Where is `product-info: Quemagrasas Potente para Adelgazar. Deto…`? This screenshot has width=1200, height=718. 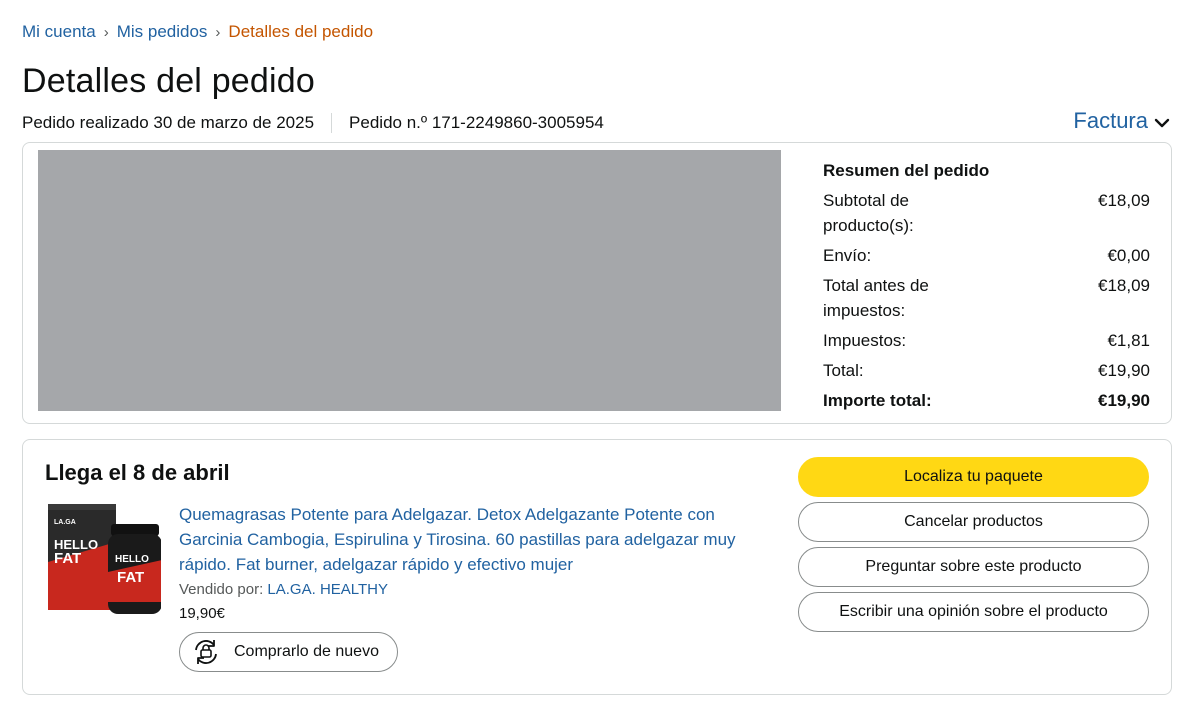
product-info: Quemagrasas Potente para Adelgazar. Deto… is located at coordinates (479, 562).